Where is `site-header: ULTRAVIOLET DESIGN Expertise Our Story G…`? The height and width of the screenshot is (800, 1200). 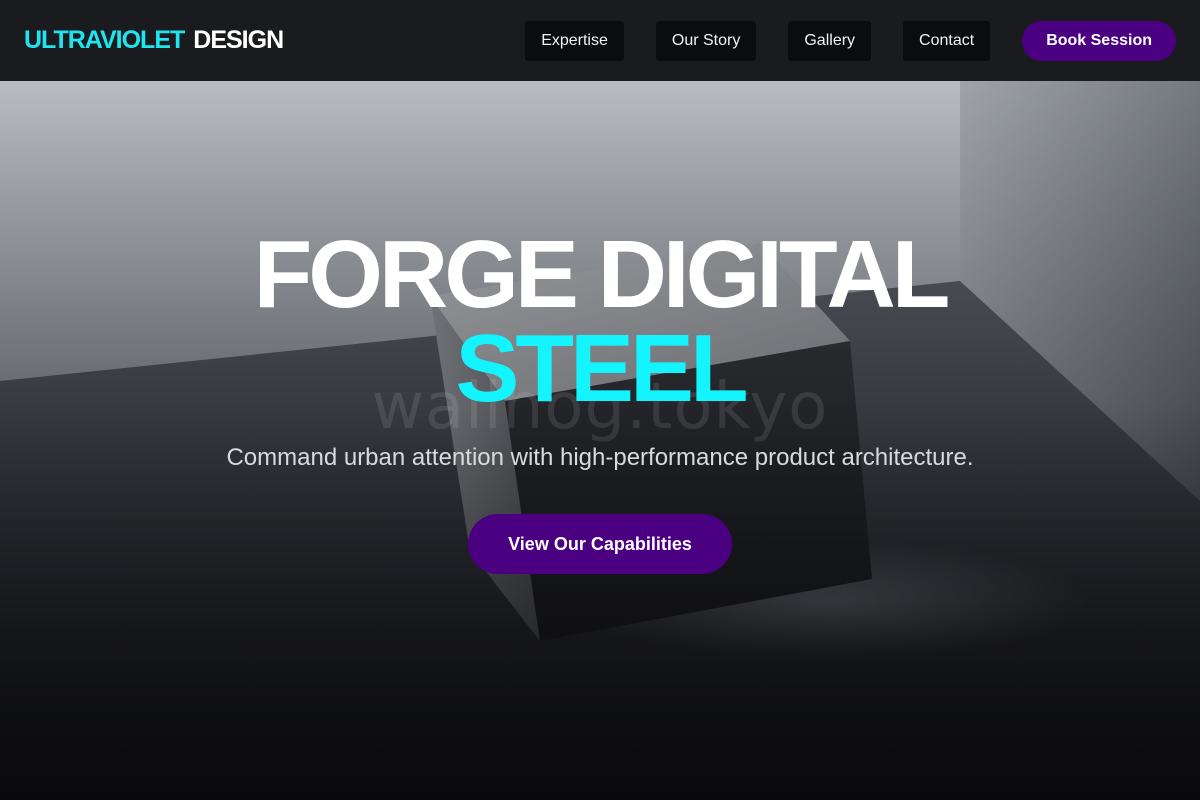
site-header: ULTRAVIOLET DESIGN Expertise Our Story G… is located at coordinates (600, 40).